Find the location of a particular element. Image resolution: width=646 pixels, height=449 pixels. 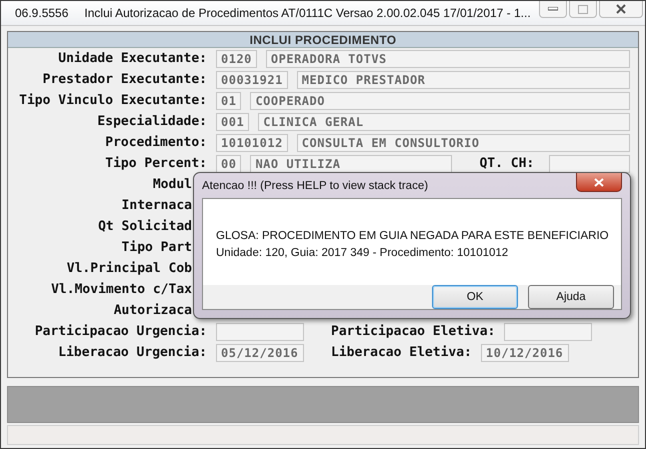

field-label: Vl.Movimento c/Tax is located at coordinates (121, 289).